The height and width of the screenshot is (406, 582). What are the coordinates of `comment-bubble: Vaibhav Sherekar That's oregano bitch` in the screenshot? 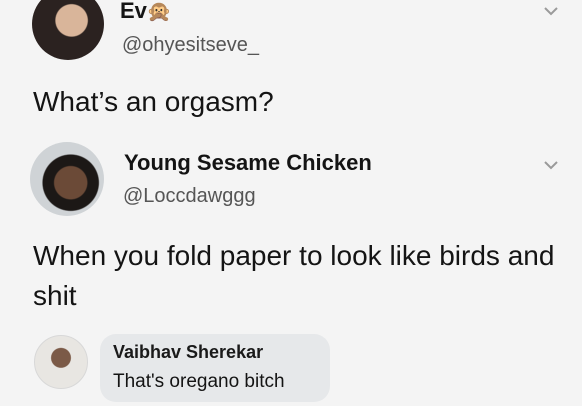 It's located at (215, 368).